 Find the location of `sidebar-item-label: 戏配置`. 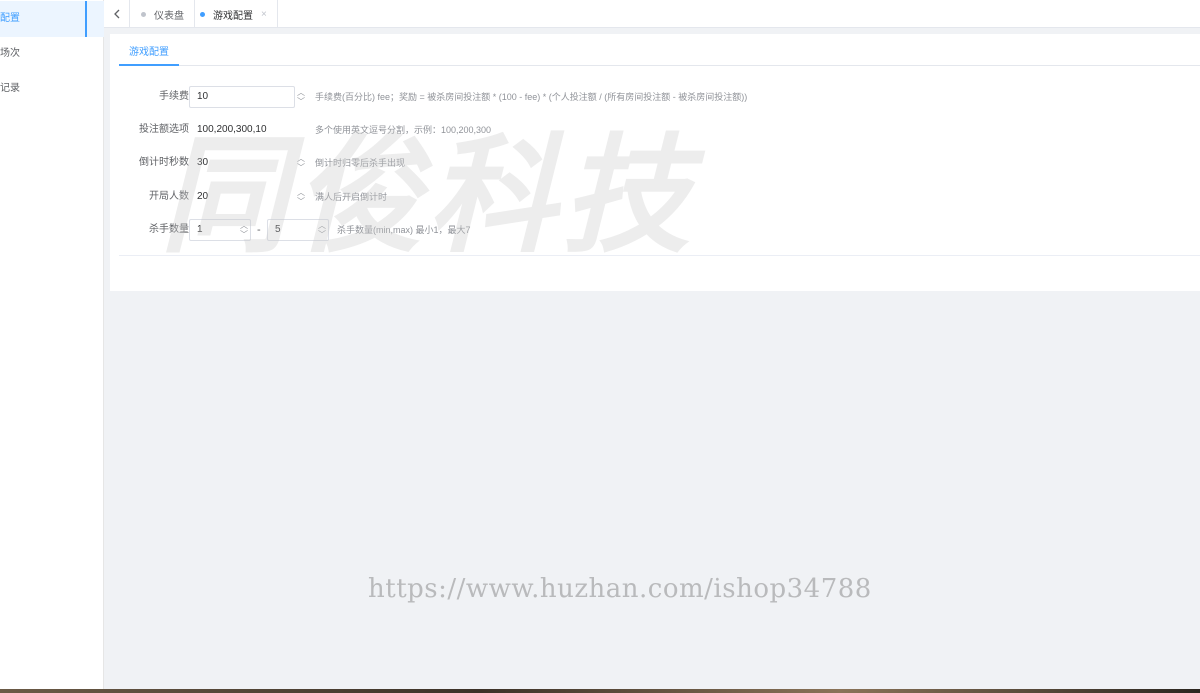

sidebar-item-label: 戏配置 is located at coordinates (10, 18).